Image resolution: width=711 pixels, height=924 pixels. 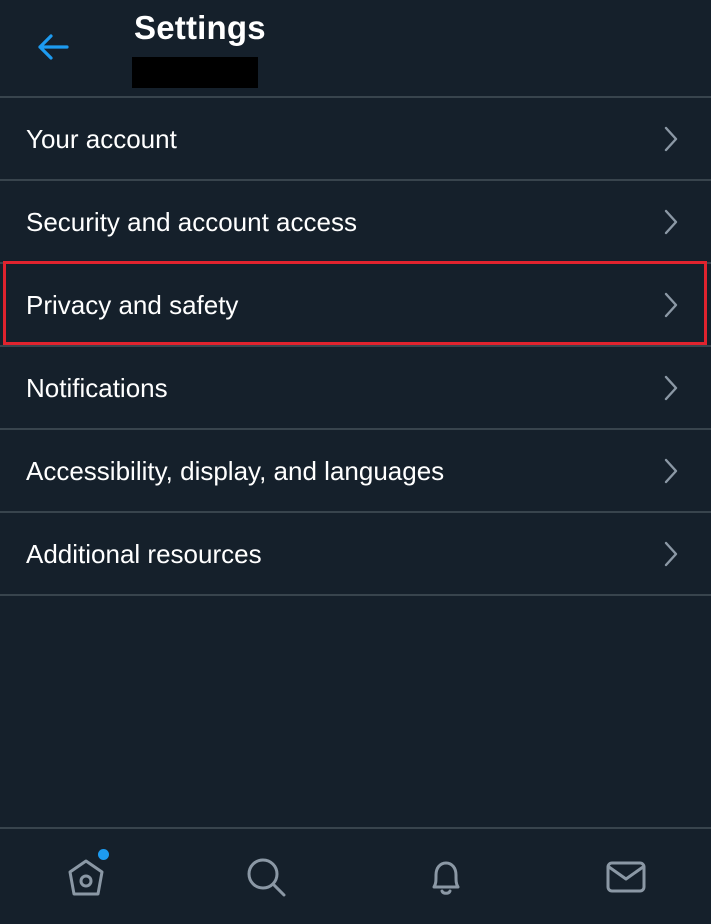 I want to click on menu-item-your-account: Your account, so click(x=355, y=139).